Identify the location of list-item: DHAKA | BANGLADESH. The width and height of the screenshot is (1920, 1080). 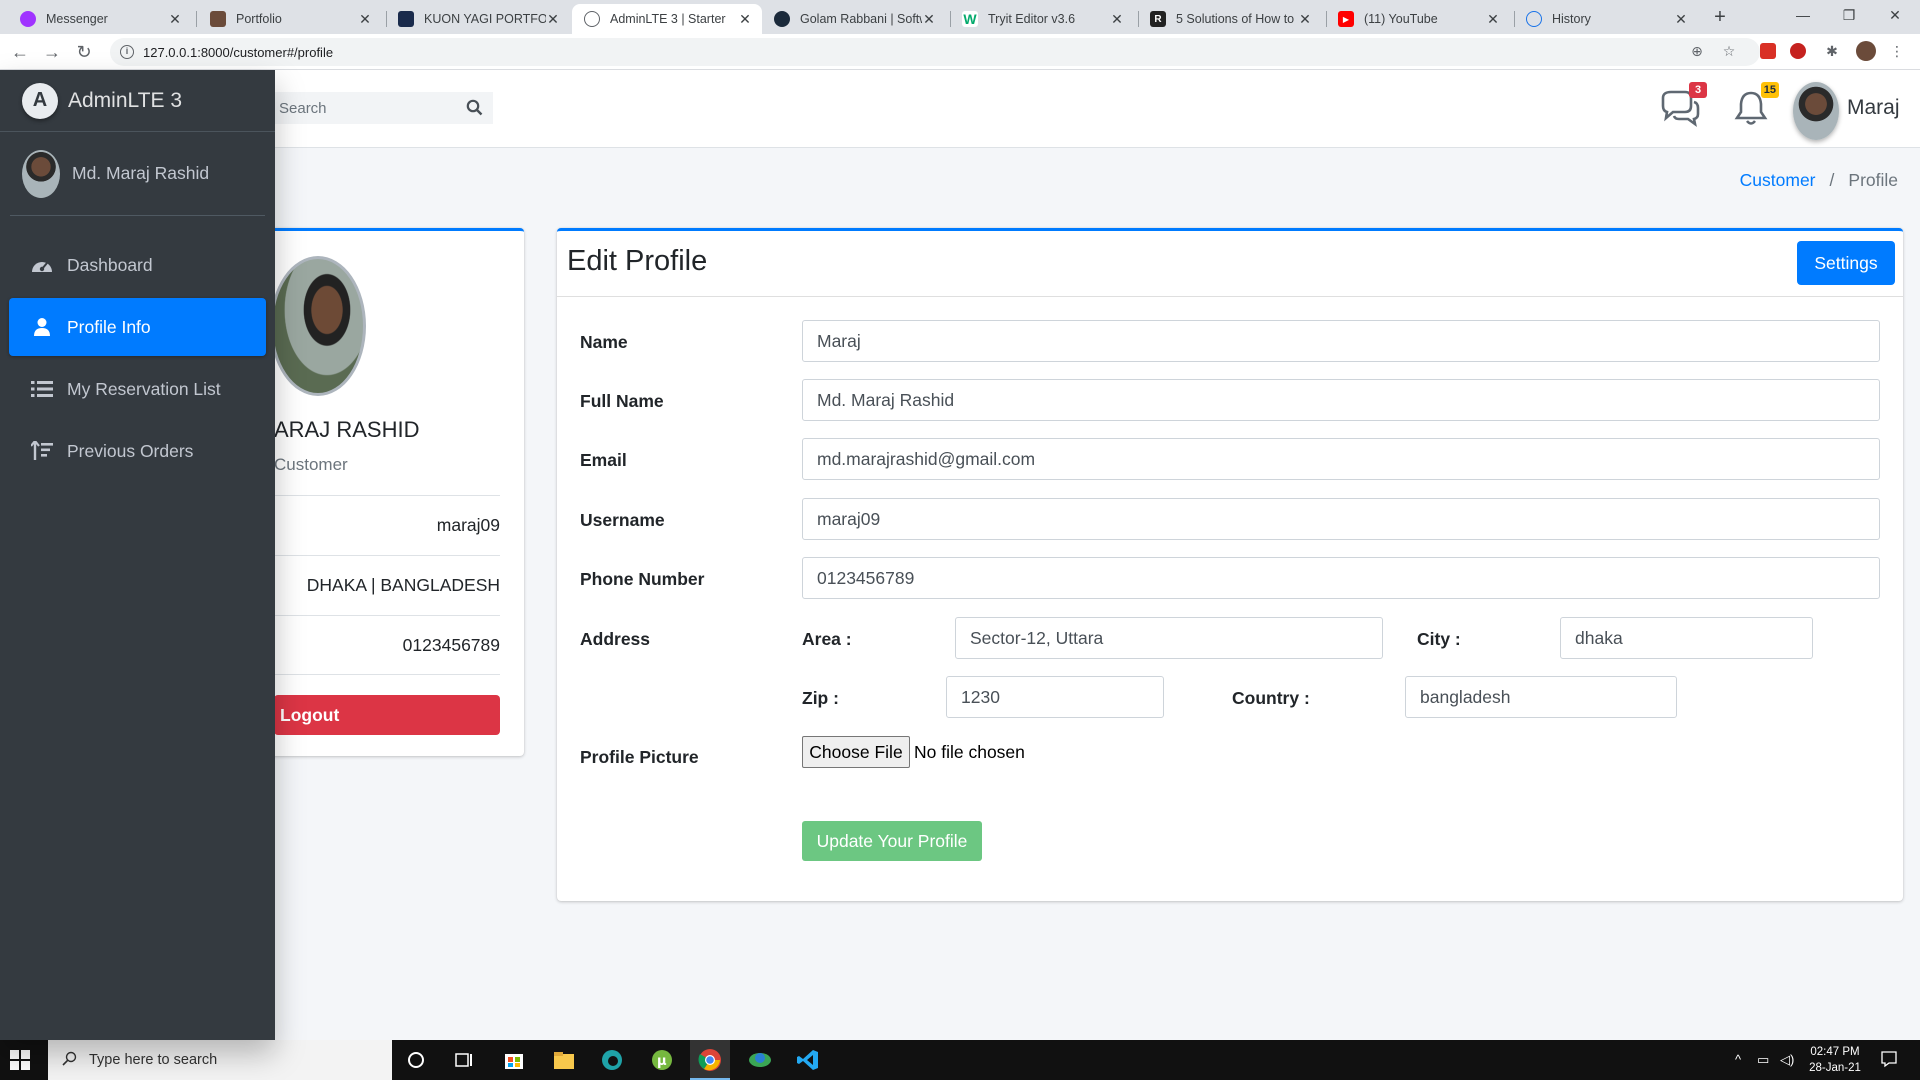
(387, 585).